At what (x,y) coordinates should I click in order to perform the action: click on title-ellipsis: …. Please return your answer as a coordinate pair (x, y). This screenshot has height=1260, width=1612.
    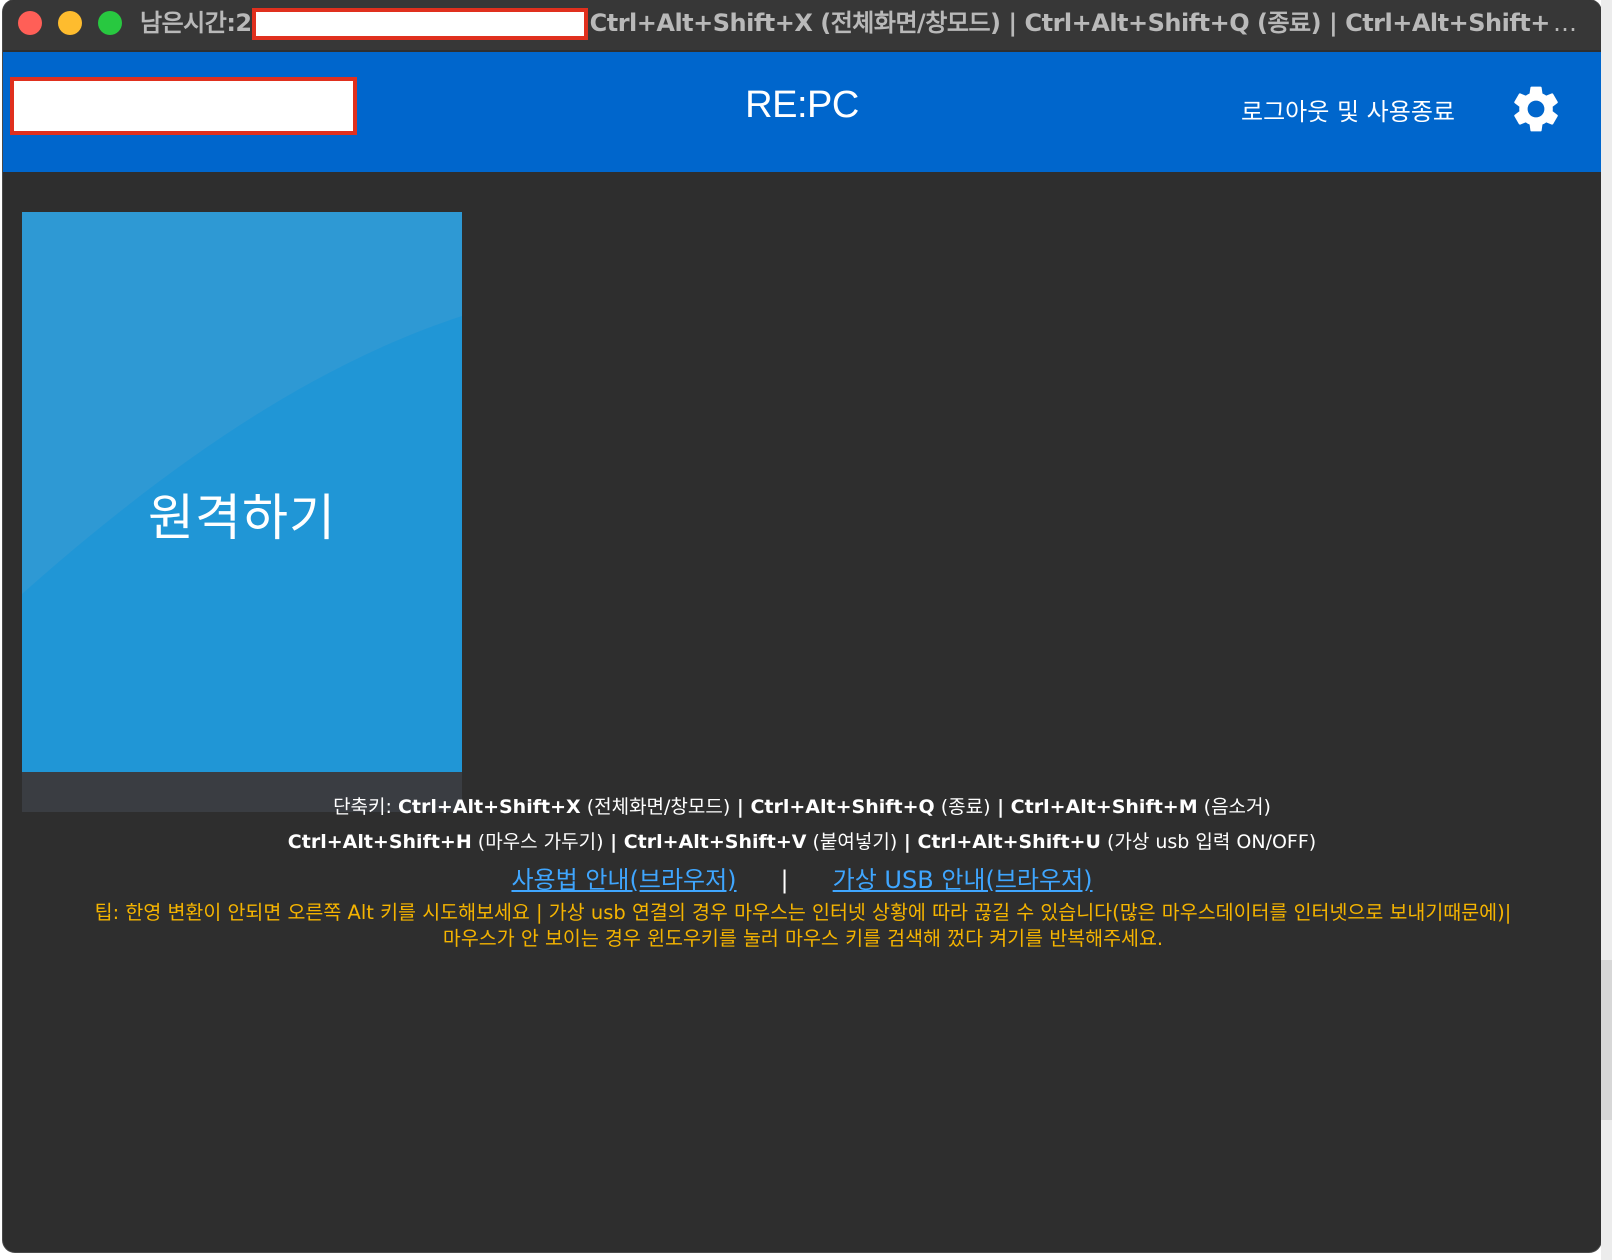
    Looking at the image, I should click on (1563, 23).